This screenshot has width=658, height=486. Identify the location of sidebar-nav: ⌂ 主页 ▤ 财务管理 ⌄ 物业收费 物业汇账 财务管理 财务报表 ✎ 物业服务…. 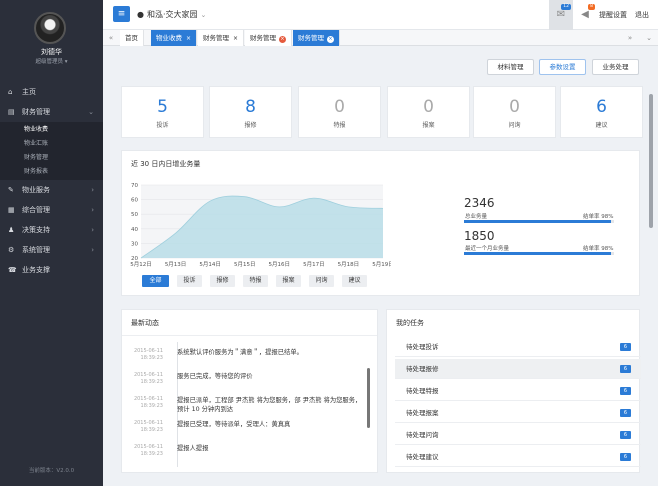
(51, 181).